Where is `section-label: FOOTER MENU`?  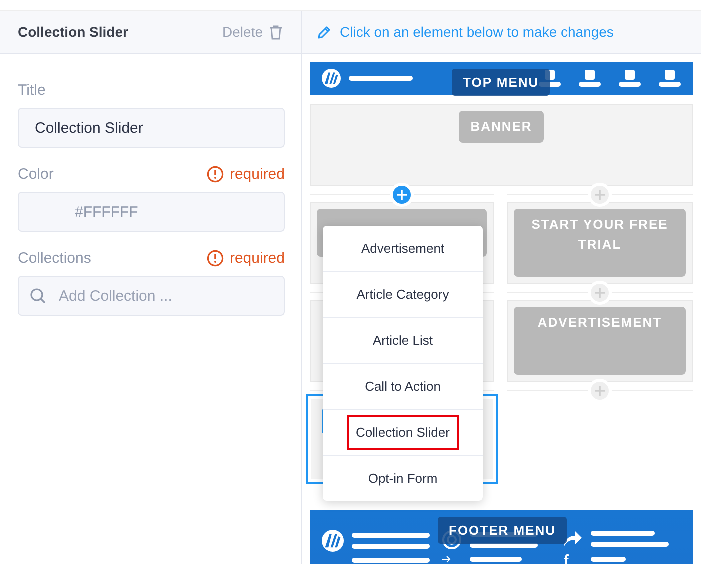 section-label: FOOTER MENU is located at coordinates (503, 530).